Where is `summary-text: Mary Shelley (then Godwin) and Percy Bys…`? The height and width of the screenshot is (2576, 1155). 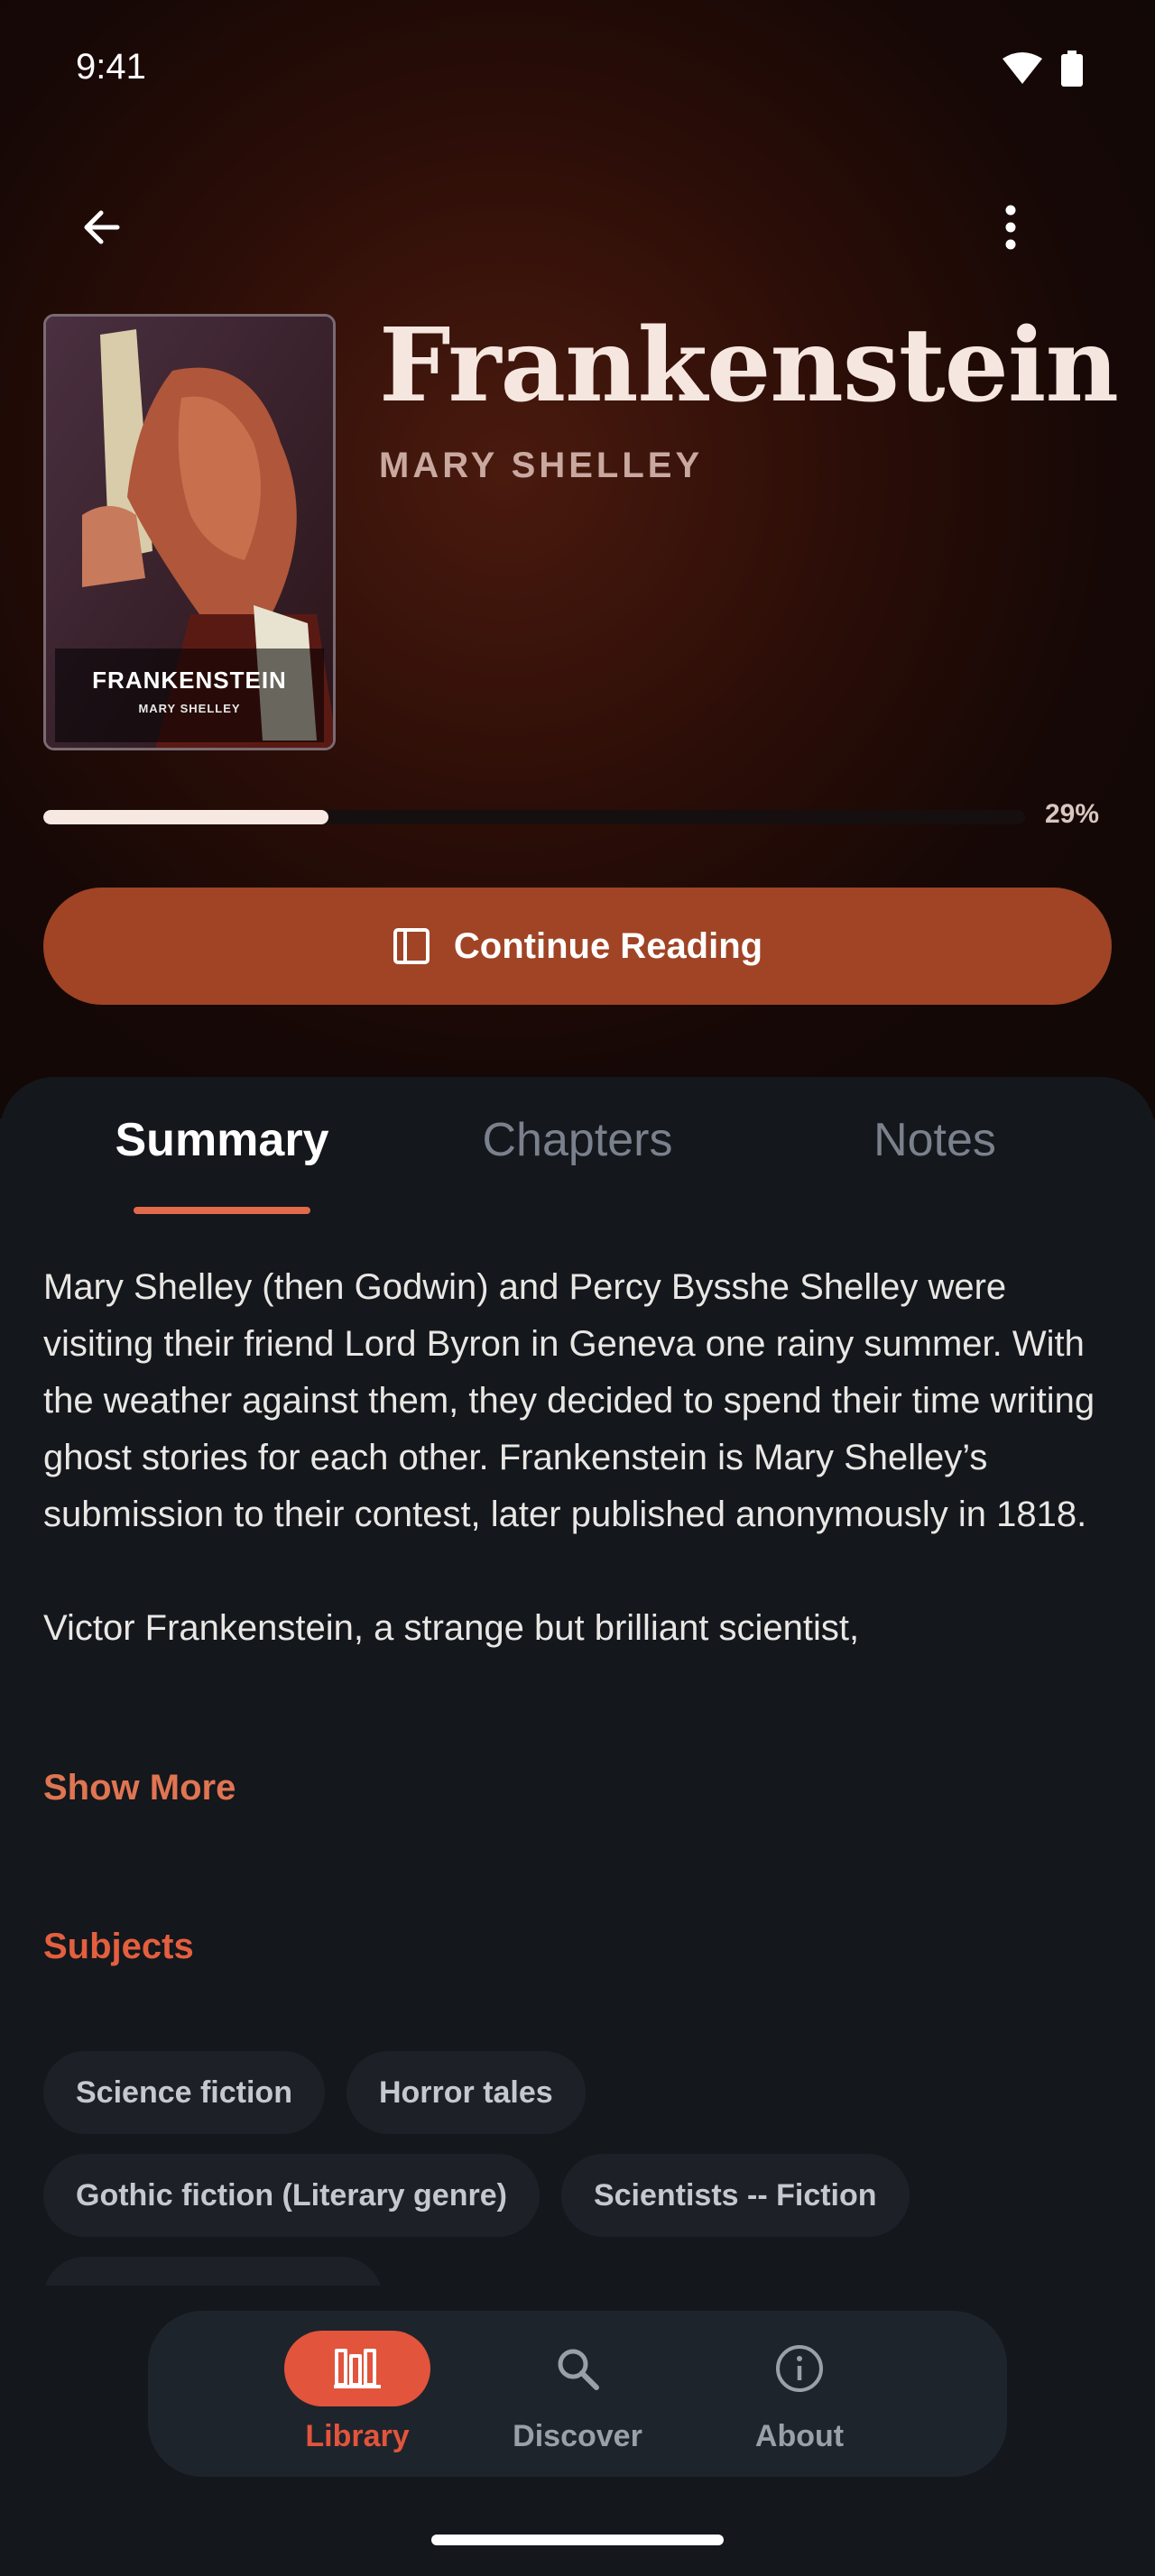
summary-text: Mary Shelley (then Godwin) and Percy Bys… is located at coordinates (580, 1458).